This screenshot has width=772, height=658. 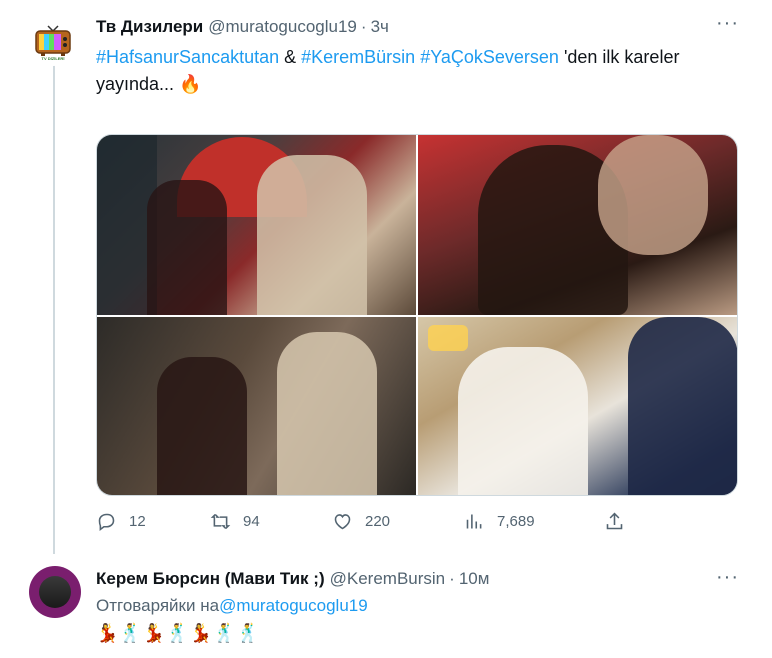 What do you see at coordinates (378, 521) in the screenshot?
I see `like-count: 220` at bounding box center [378, 521].